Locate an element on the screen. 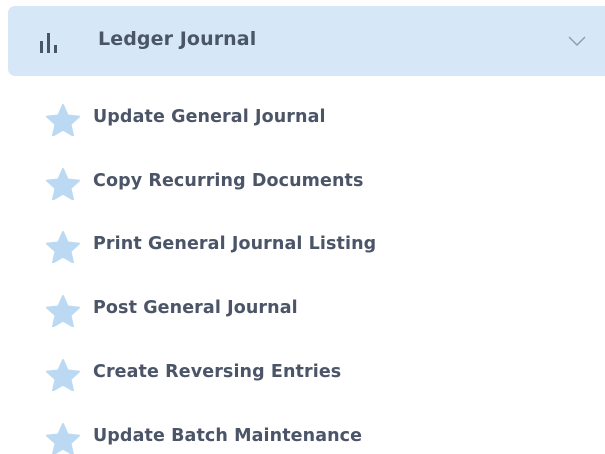  group-title: Ledger Journal is located at coordinates (177, 39).